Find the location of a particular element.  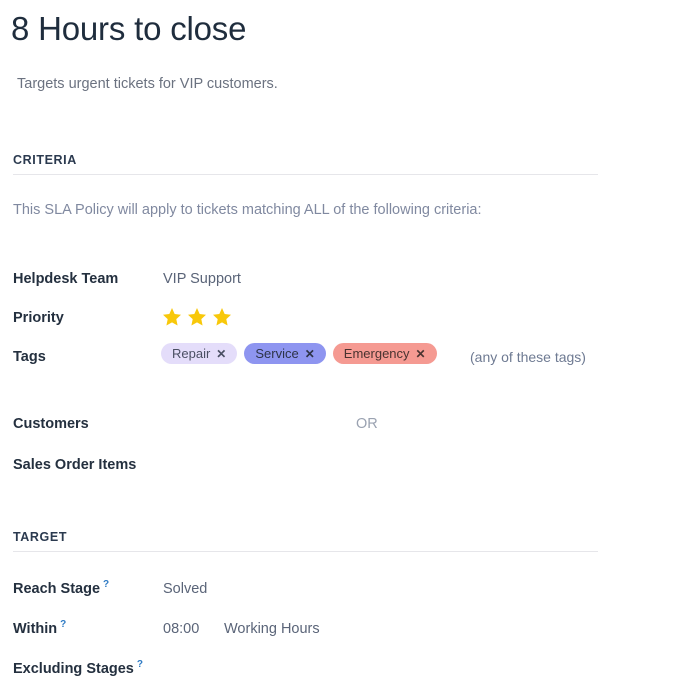

field-row-helpdesk-team: Helpdesk Team VIP Support is located at coordinates (337, 279).